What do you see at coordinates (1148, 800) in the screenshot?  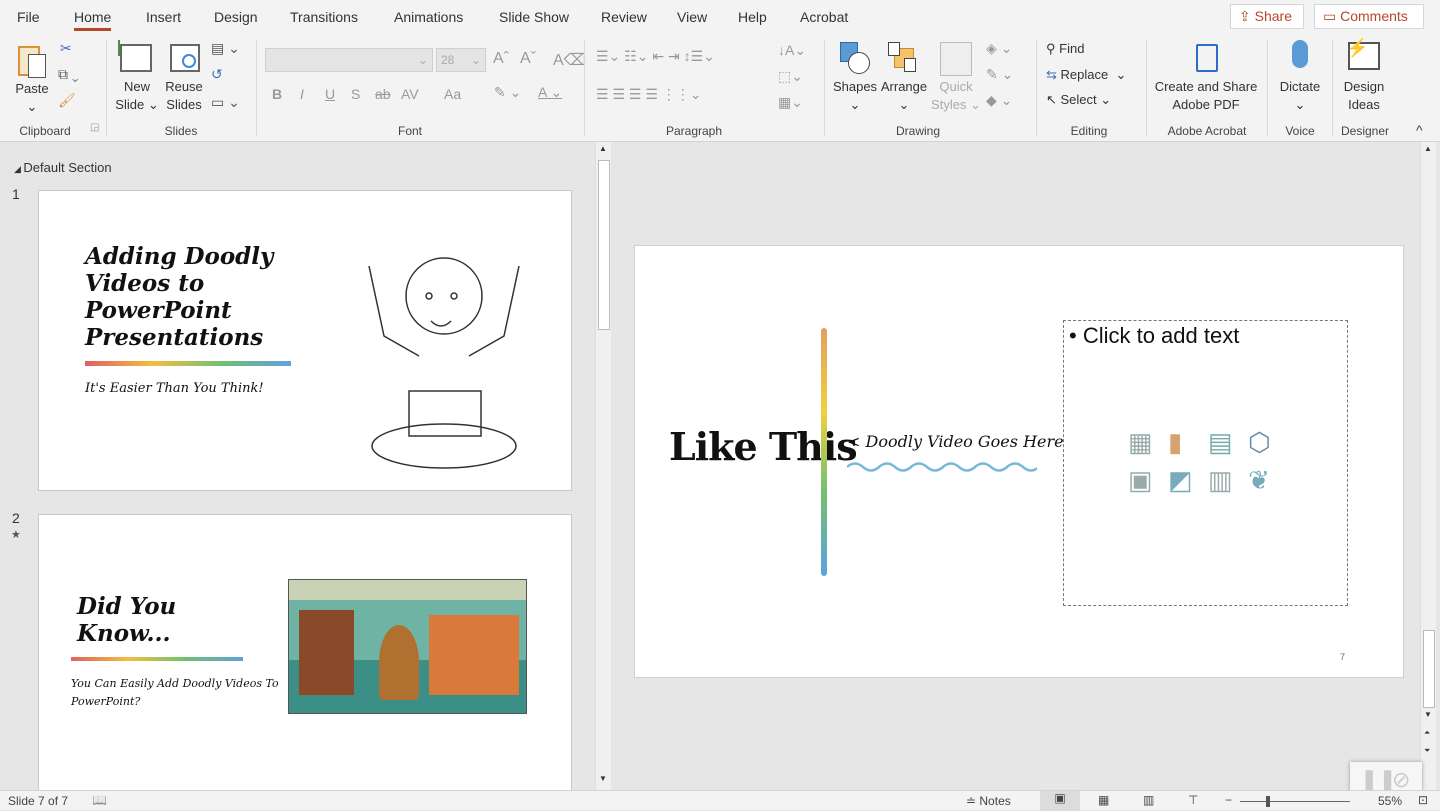 I see `reading-view-icon: ▥` at bounding box center [1148, 800].